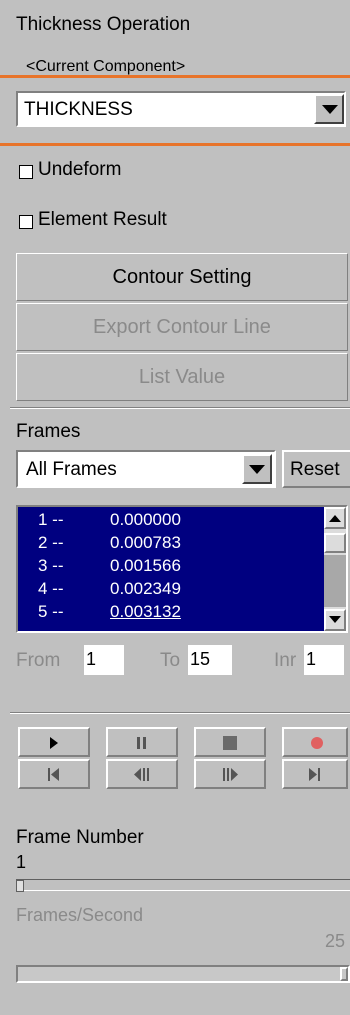 The image size is (350, 1015). Describe the element at coordinates (210, 660) in the screenshot. I see `to-field: 15` at that location.